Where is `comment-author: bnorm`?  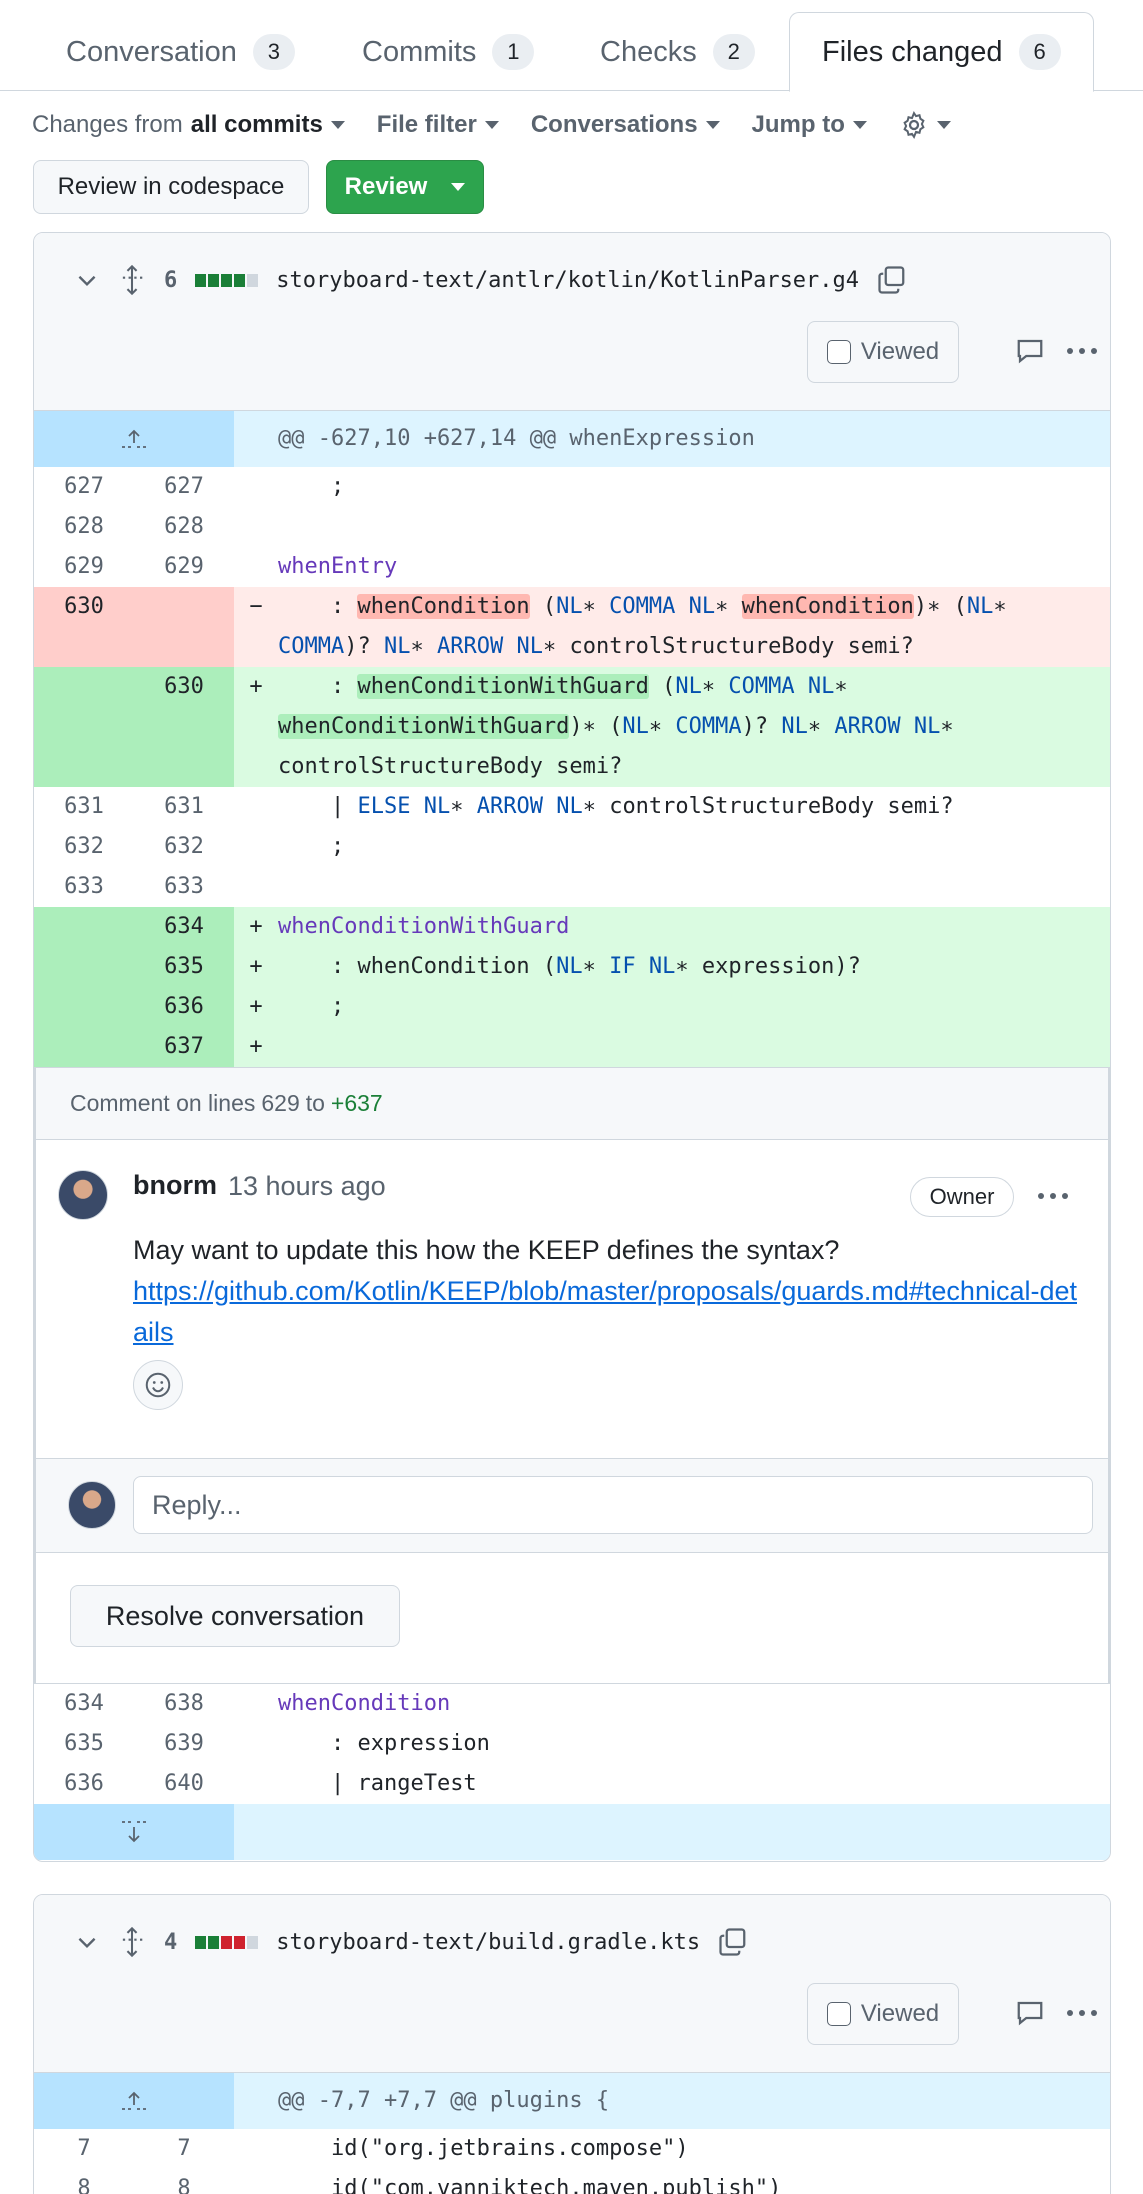
comment-author: bnorm is located at coordinates (175, 1185).